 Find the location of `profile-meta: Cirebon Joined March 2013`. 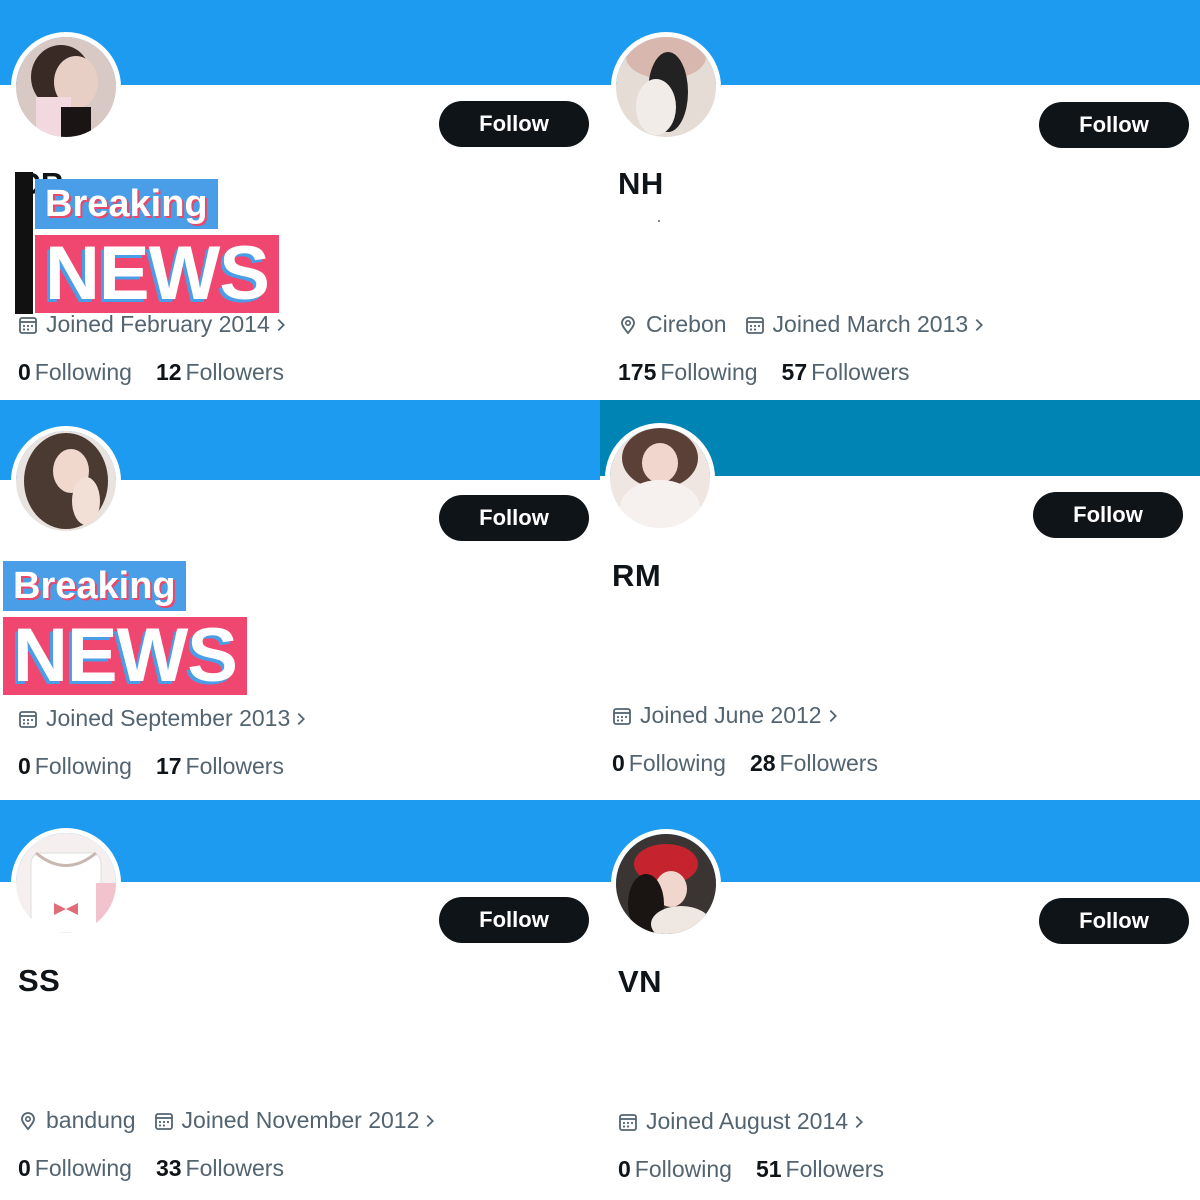

profile-meta: Cirebon Joined March 2013 is located at coordinates (816, 324).